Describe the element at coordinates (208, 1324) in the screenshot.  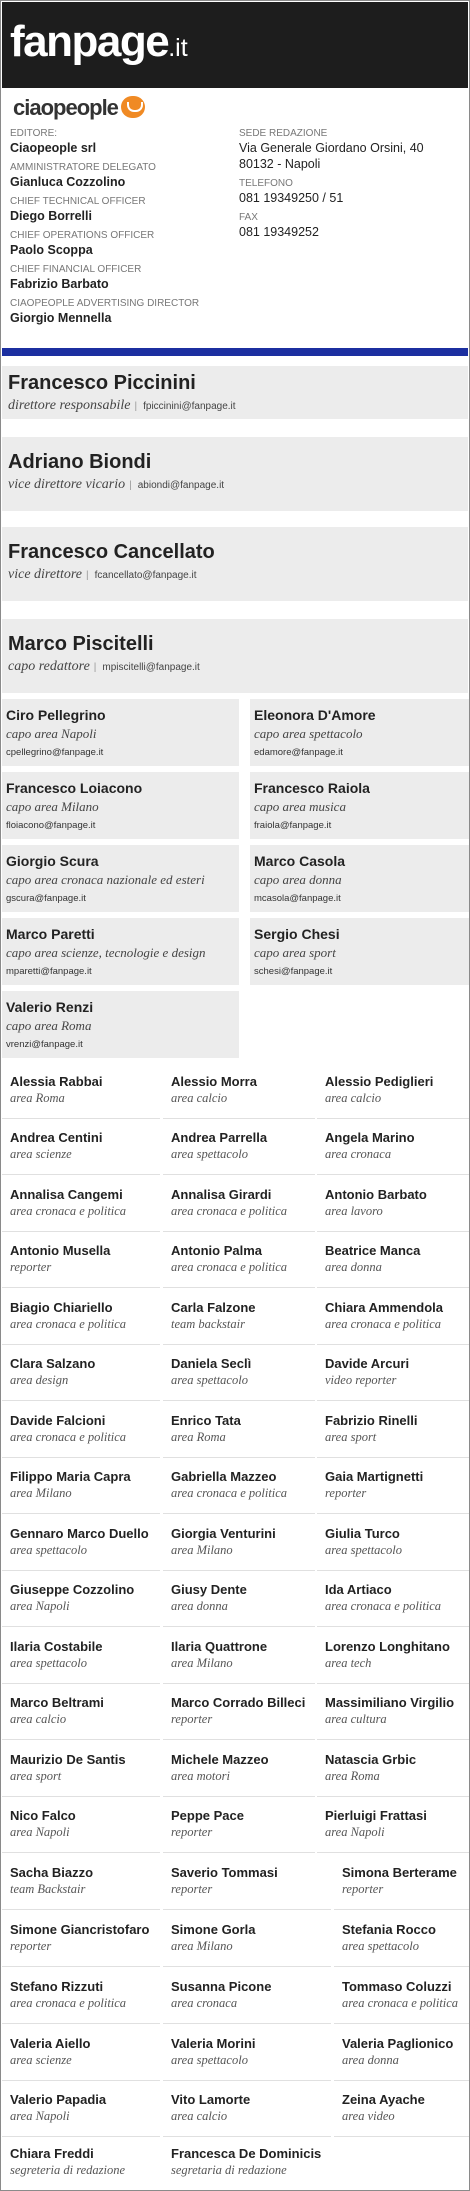
I see `staff-role: team backstair` at that location.